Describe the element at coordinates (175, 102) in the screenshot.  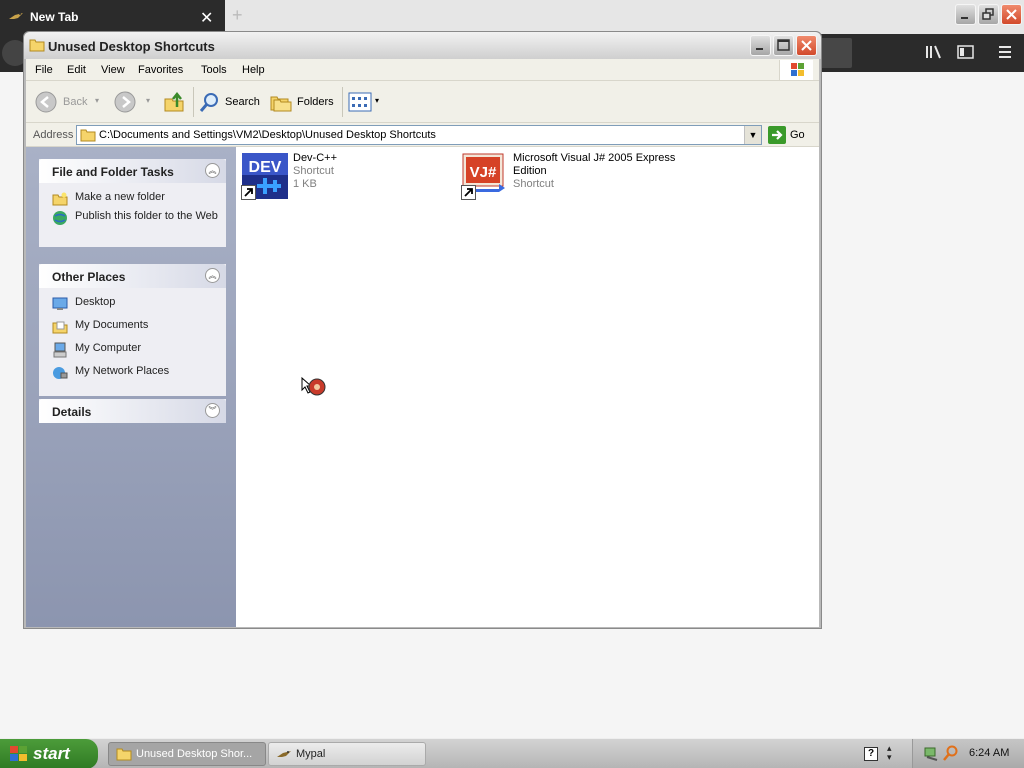
I see `up-folder-button` at that location.